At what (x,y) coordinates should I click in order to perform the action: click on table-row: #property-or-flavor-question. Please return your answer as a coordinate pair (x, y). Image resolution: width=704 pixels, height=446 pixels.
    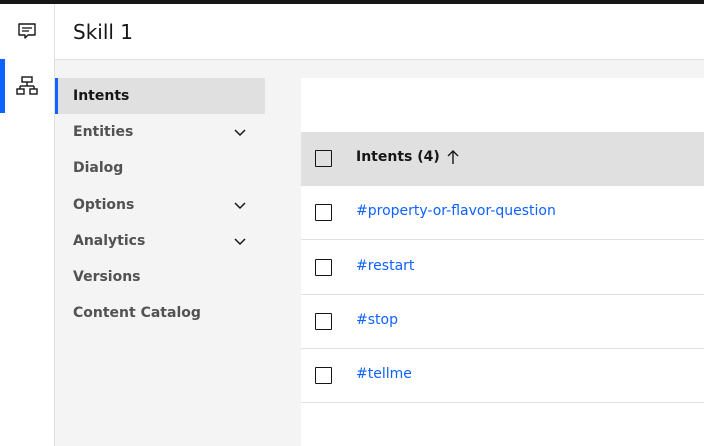
    Looking at the image, I should click on (502, 213).